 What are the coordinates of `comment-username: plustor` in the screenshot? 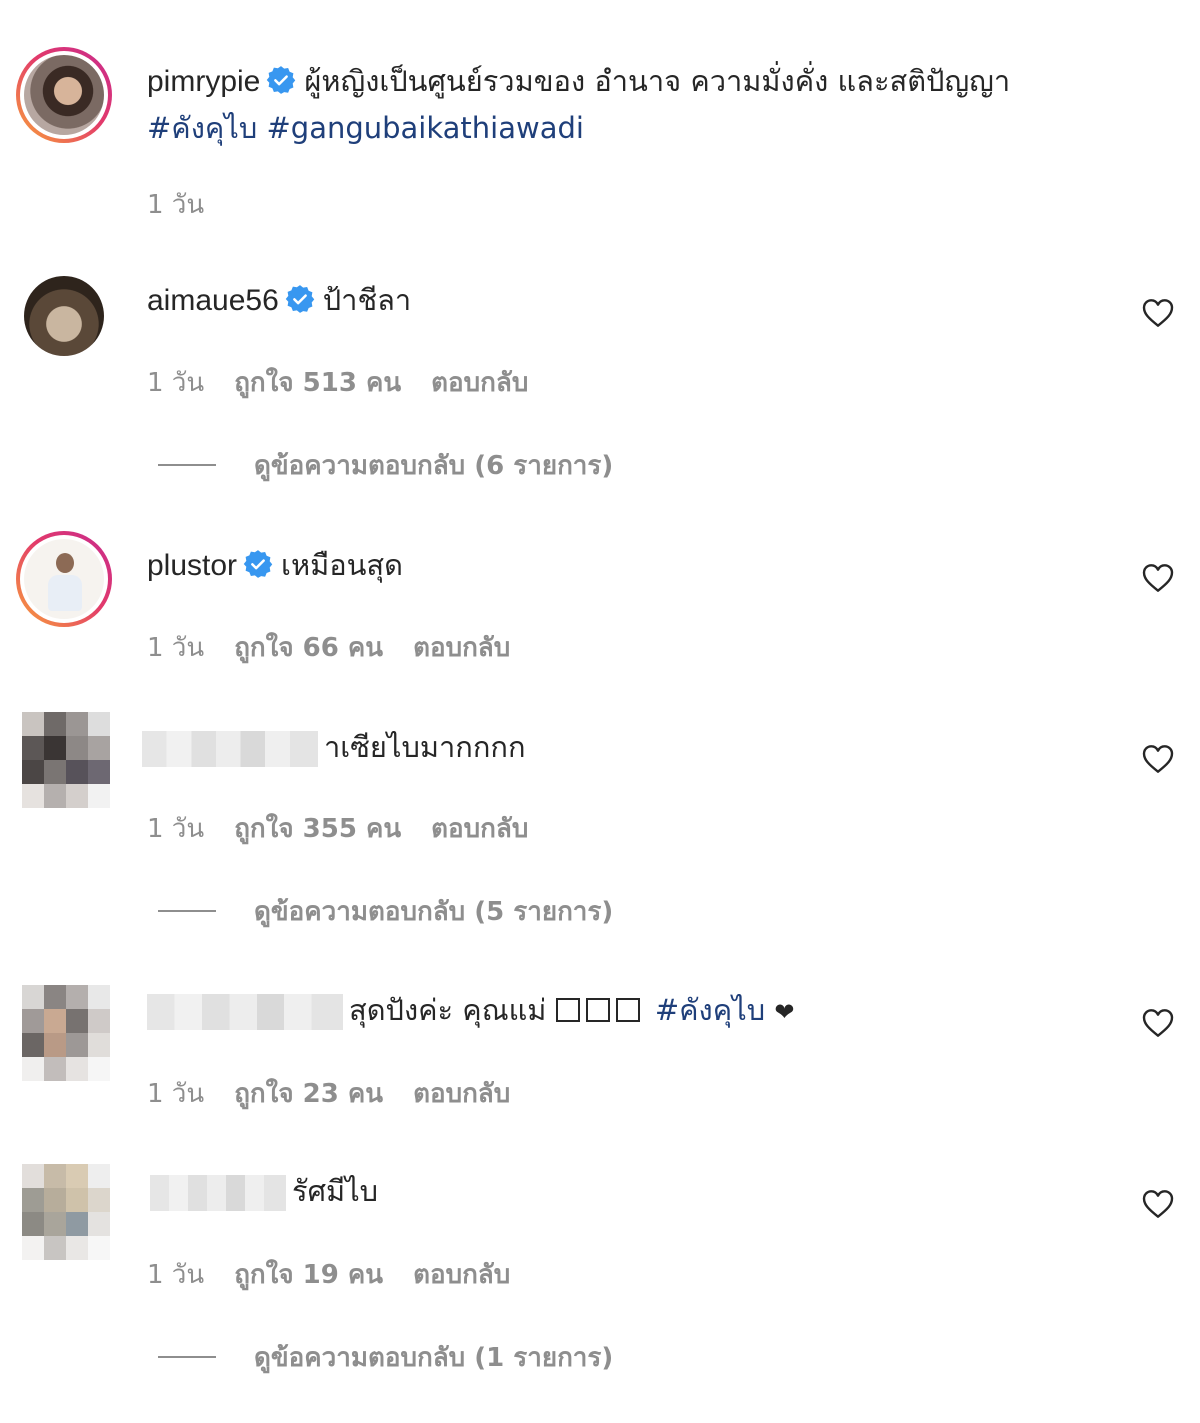 It's located at (192, 565).